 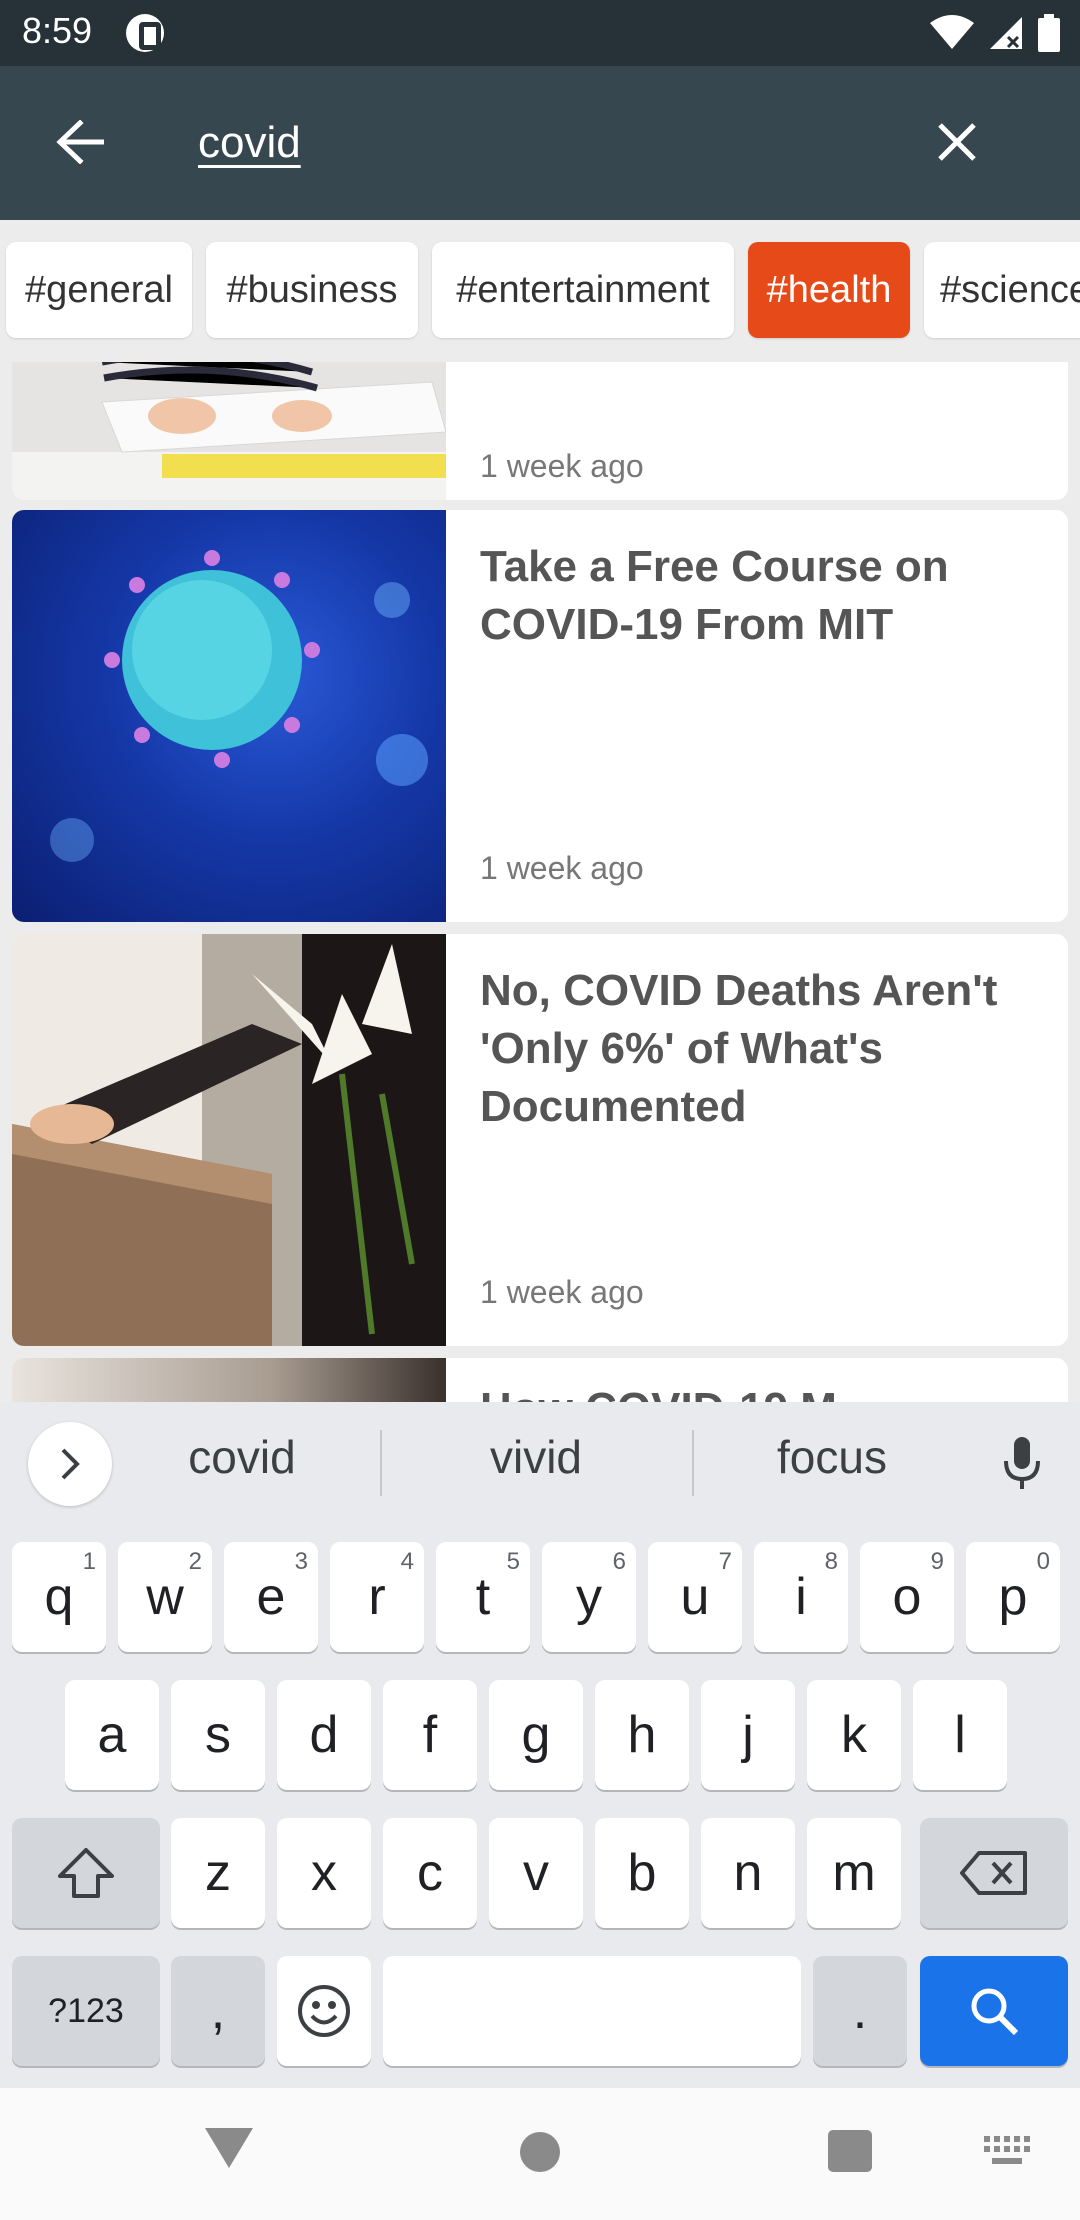 What do you see at coordinates (145, 33) in the screenshot?
I see `app-notification-icon` at bounding box center [145, 33].